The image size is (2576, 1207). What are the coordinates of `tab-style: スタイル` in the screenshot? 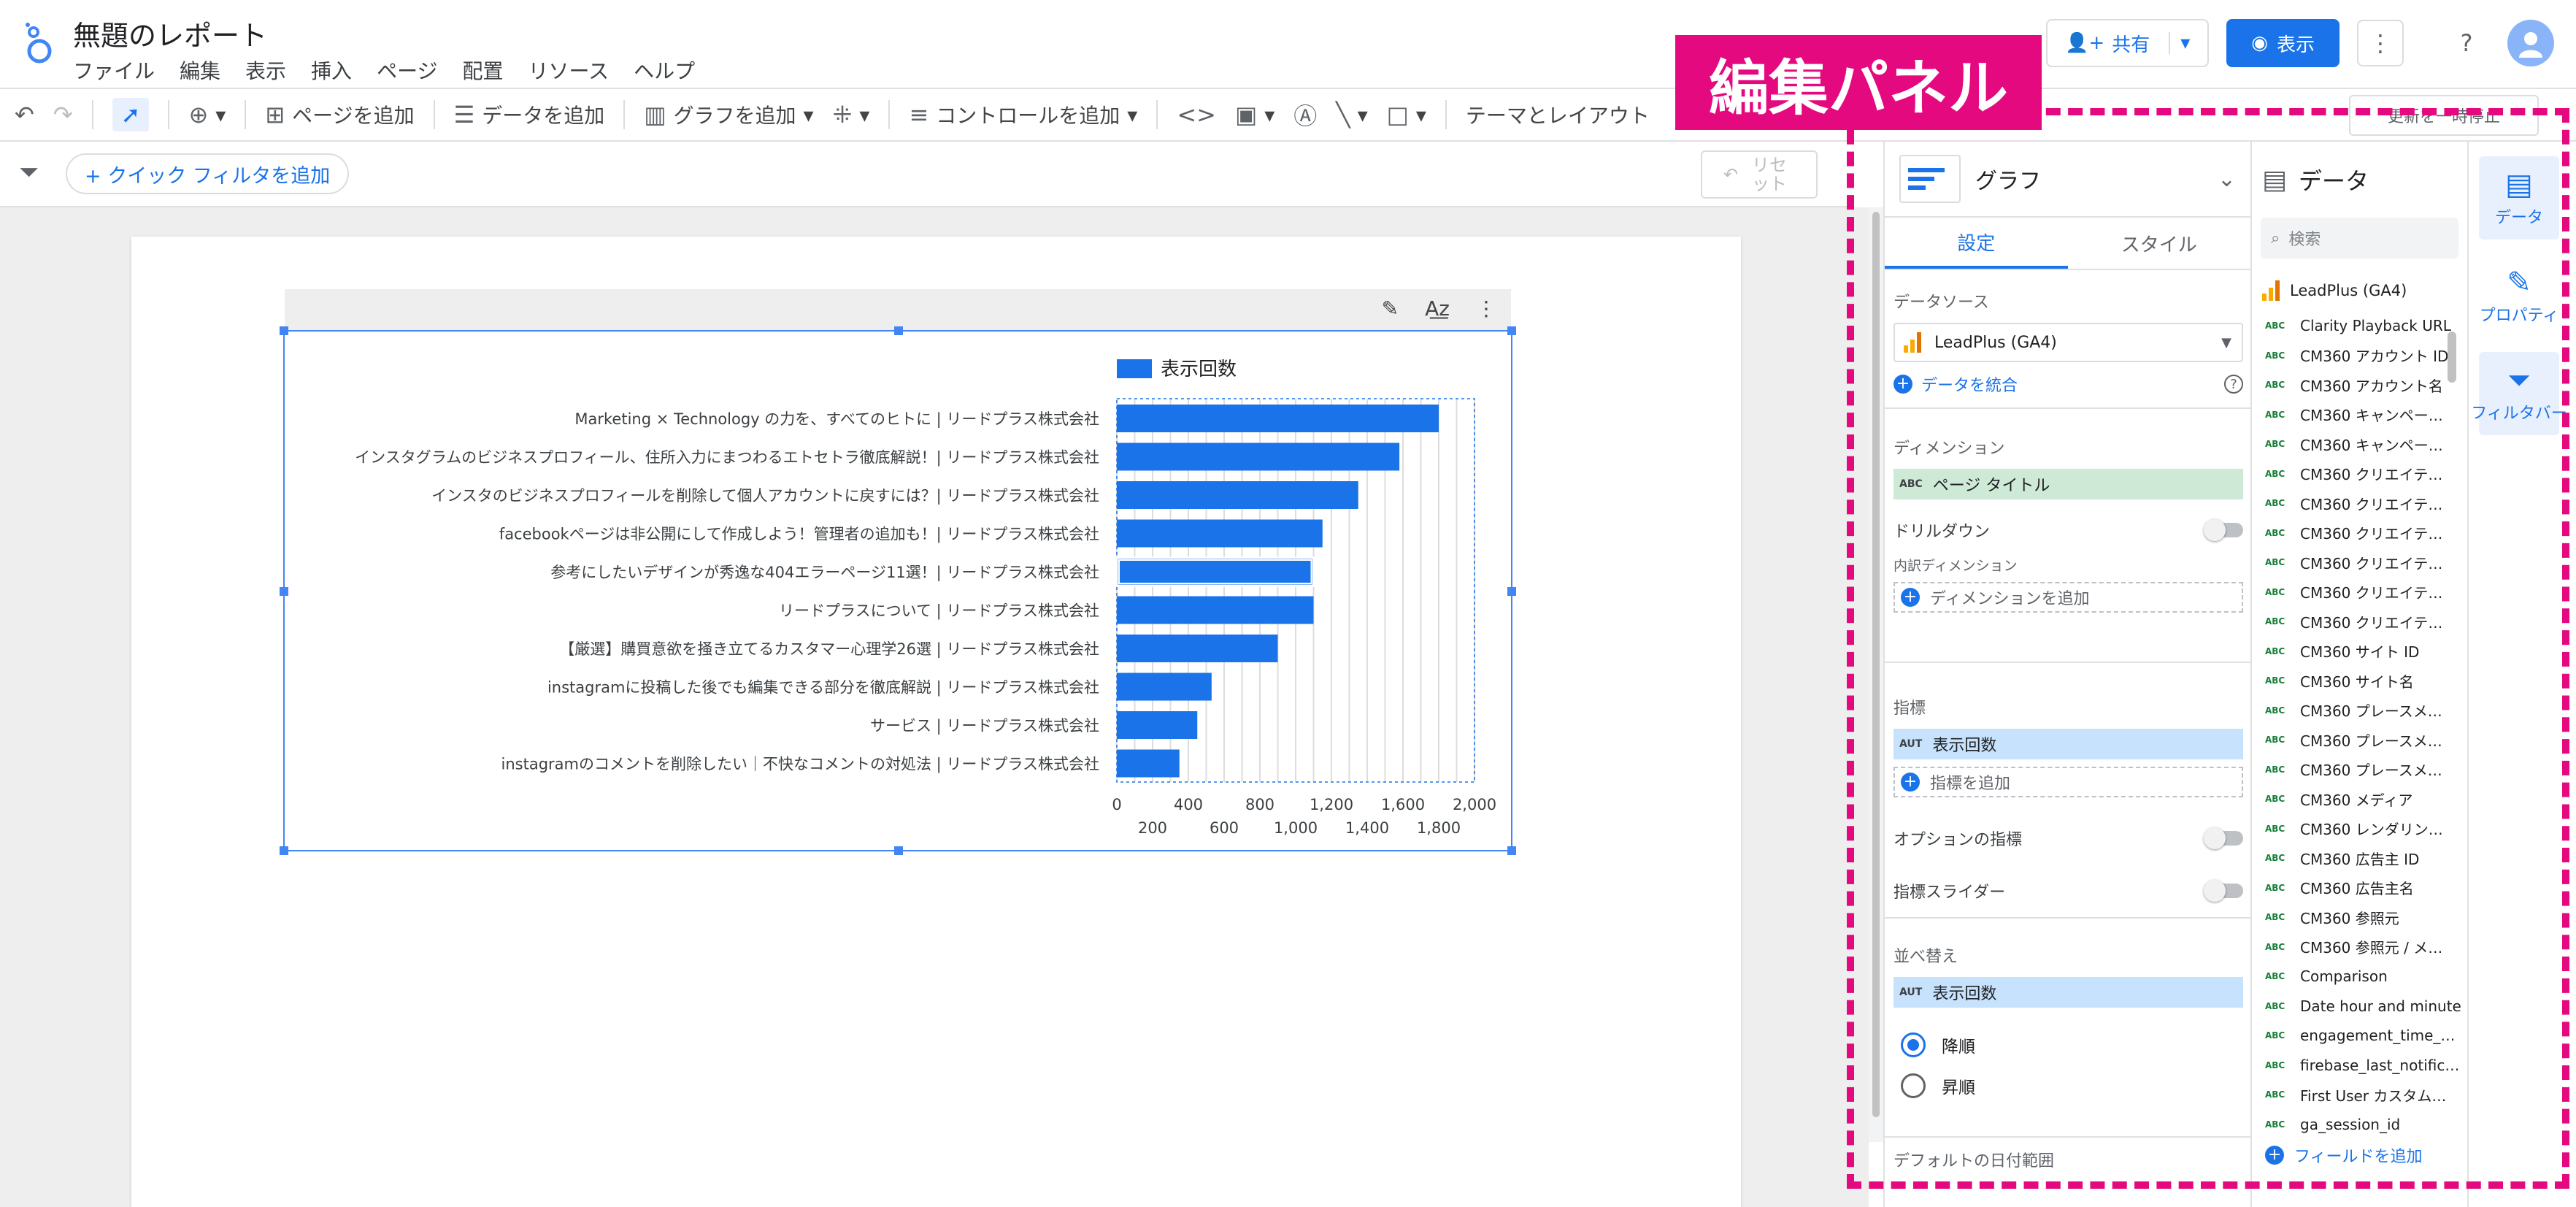 It's located at (2159, 243).